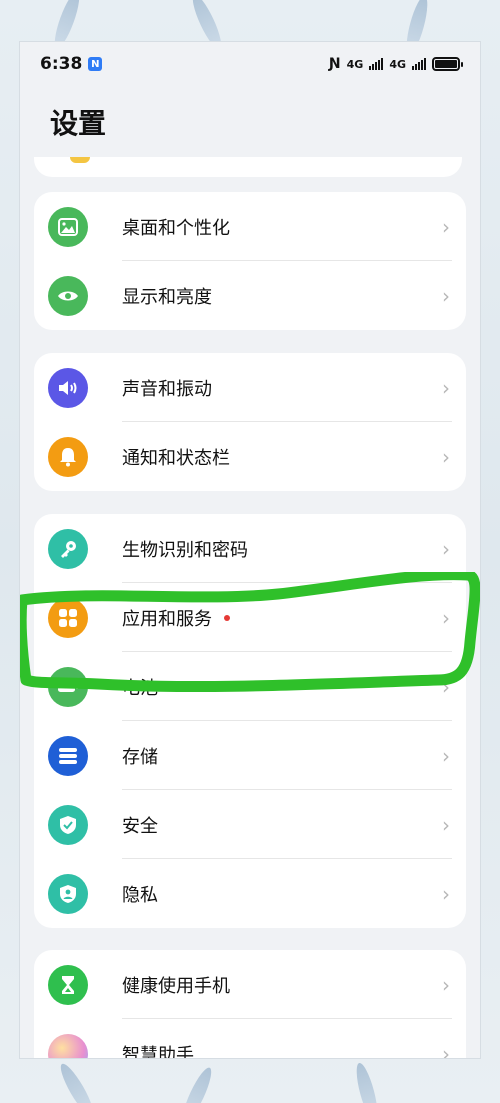  What do you see at coordinates (68, 984) in the screenshot?
I see `hourglass-icon` at bounding box center [68, 984].